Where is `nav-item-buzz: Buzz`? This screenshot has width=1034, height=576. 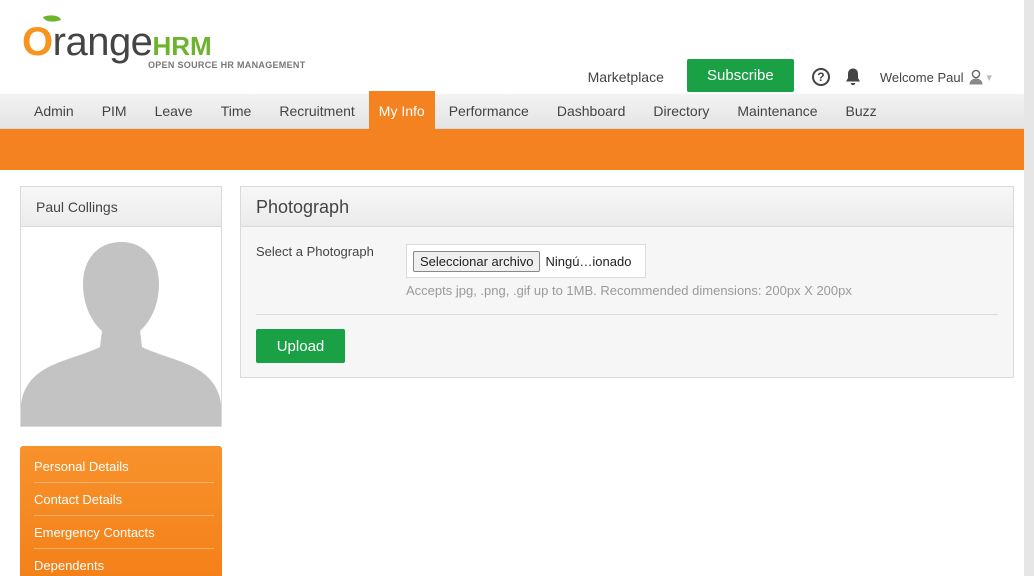 nav-item-buzz: Buzz is located at coordinates (861, 111).